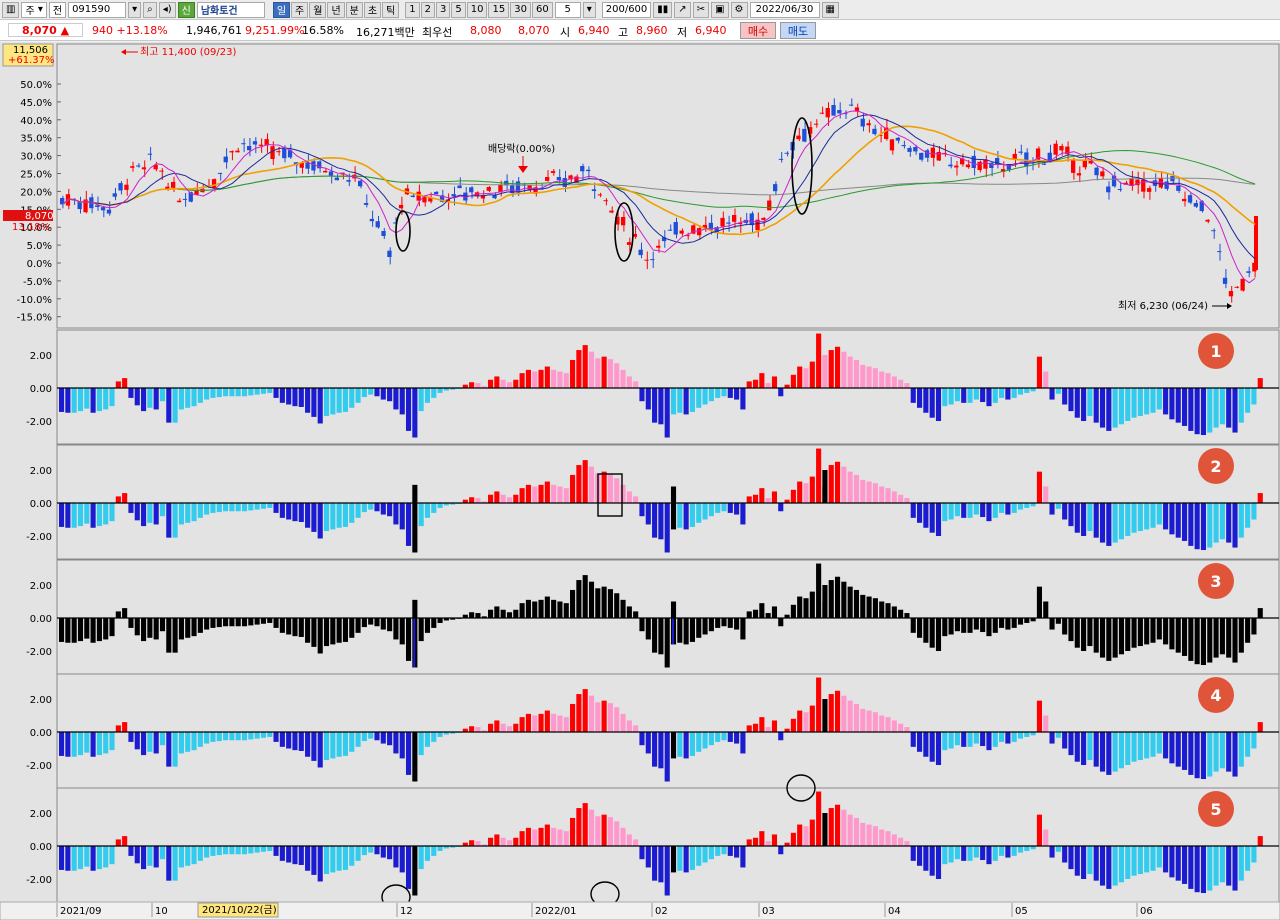 This screenshot has width=1280, height=920. What do you see at coordinates (318, 9) in the screenshot?
I see `tab-period: 월` at bounding box center [318, 9].